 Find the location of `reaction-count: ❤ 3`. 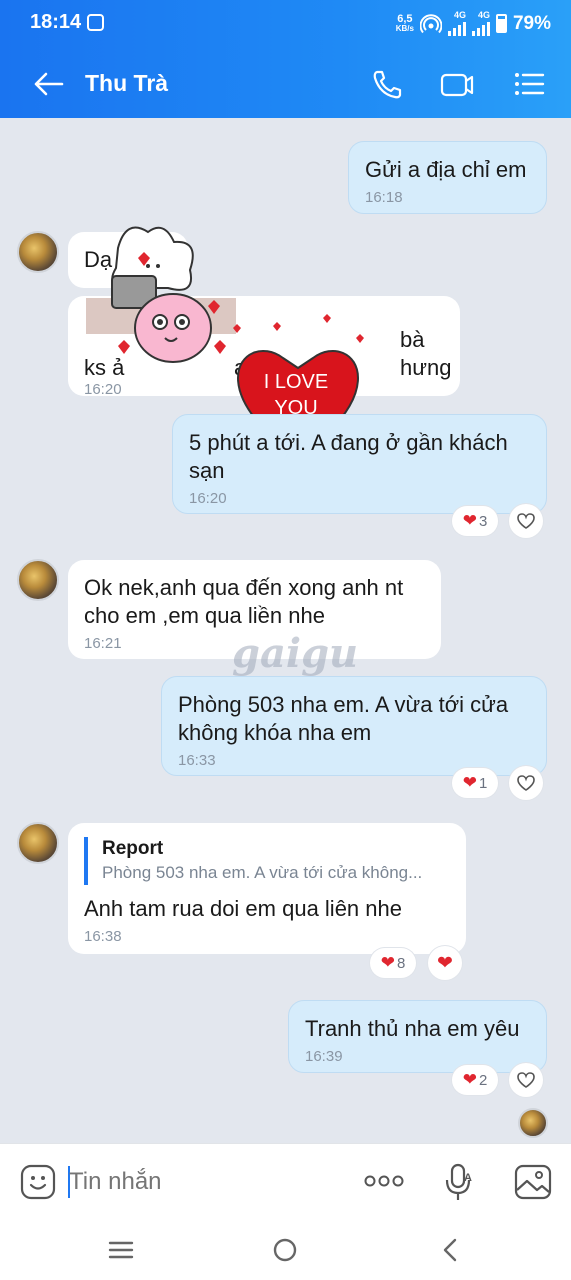

reaction-count: ❤ 3 is located at coordinates (475, 521).